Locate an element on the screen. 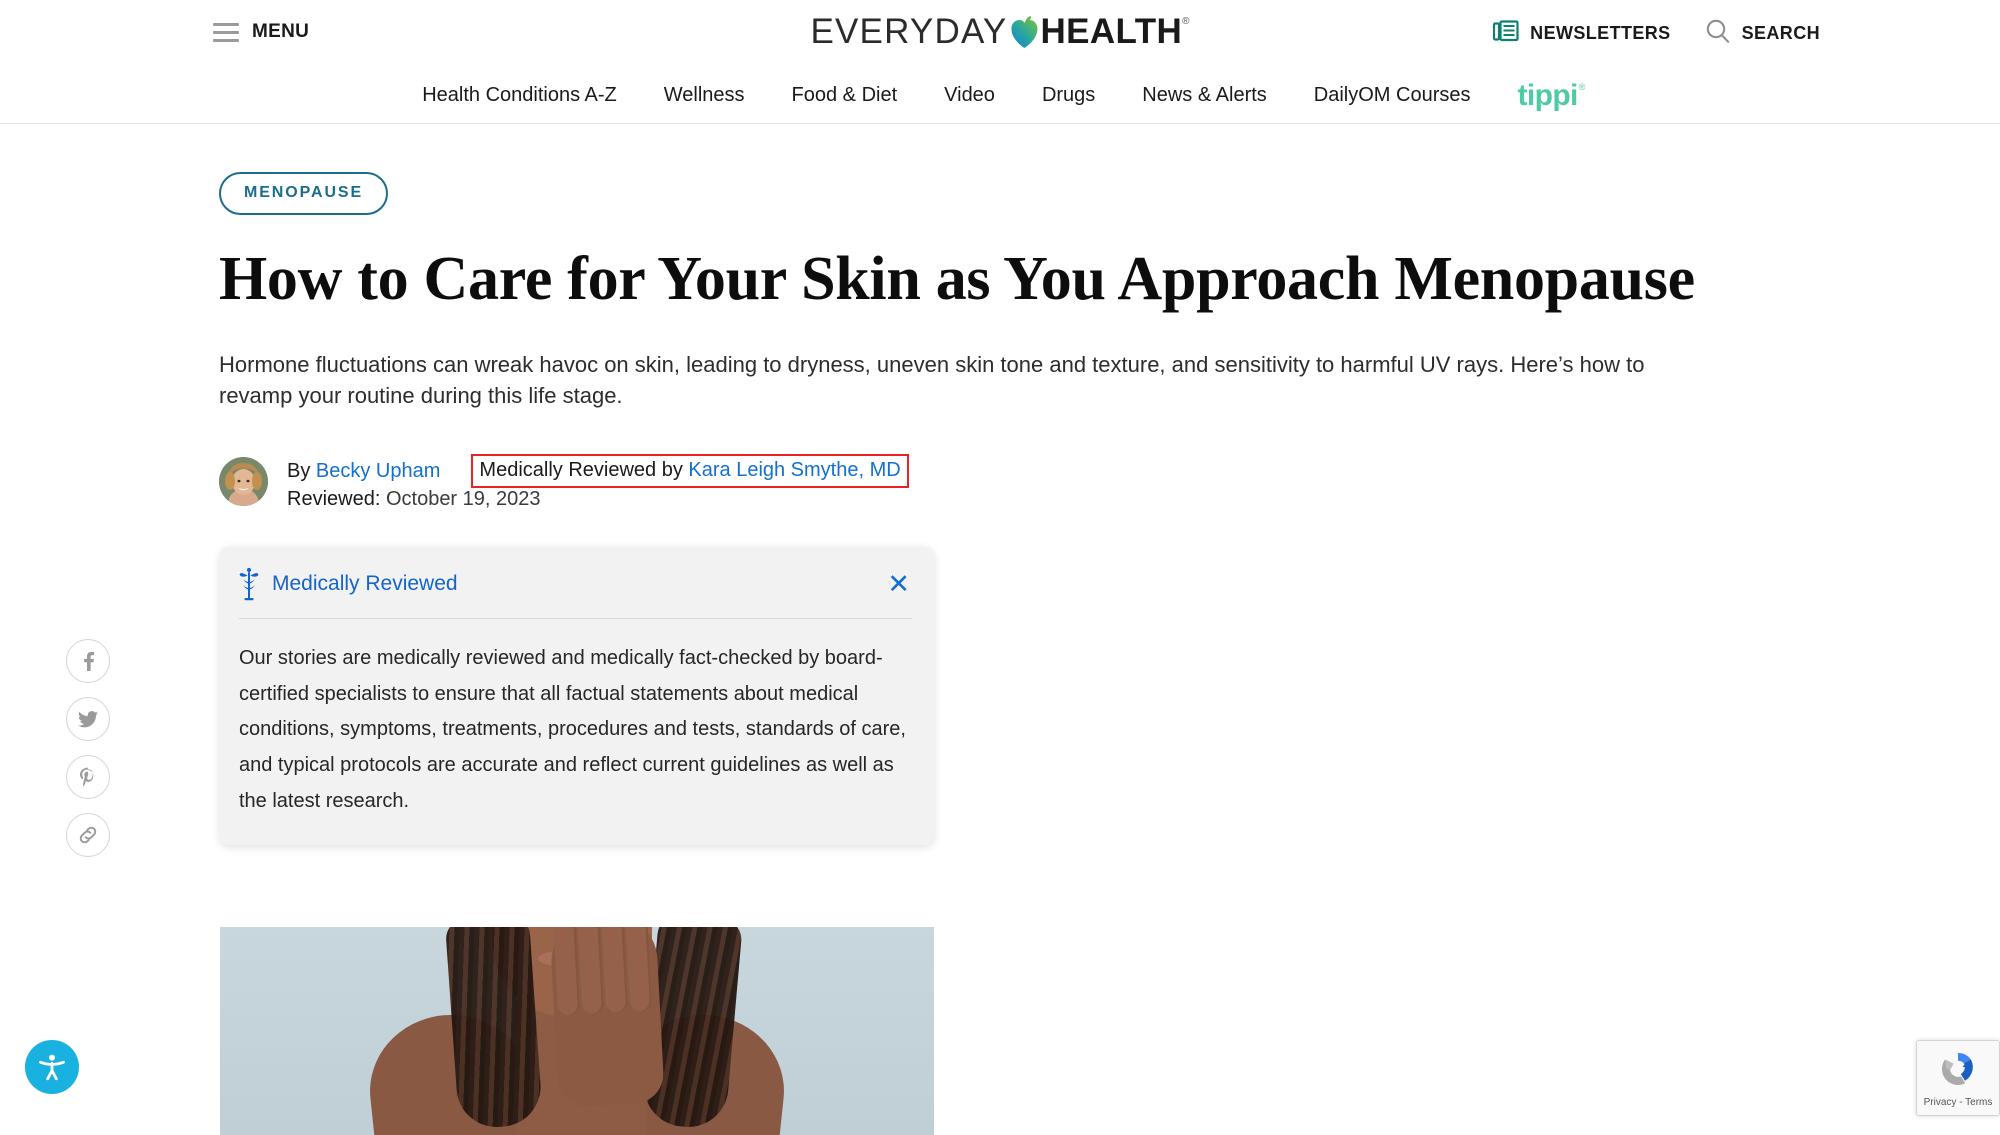 Image resolution: width=2000 pixels, height=1135 pixels. nav-item-wellness: Wellness is located at coordinates (704, 95).